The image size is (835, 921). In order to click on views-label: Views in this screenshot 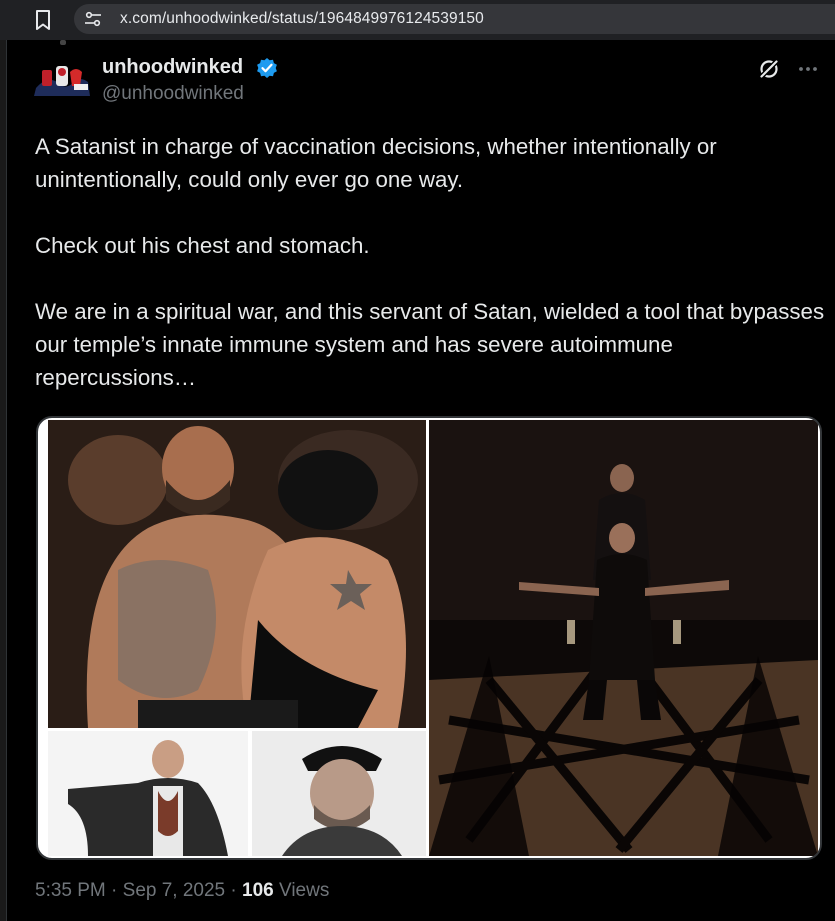, I will do `click(301, 890)`.